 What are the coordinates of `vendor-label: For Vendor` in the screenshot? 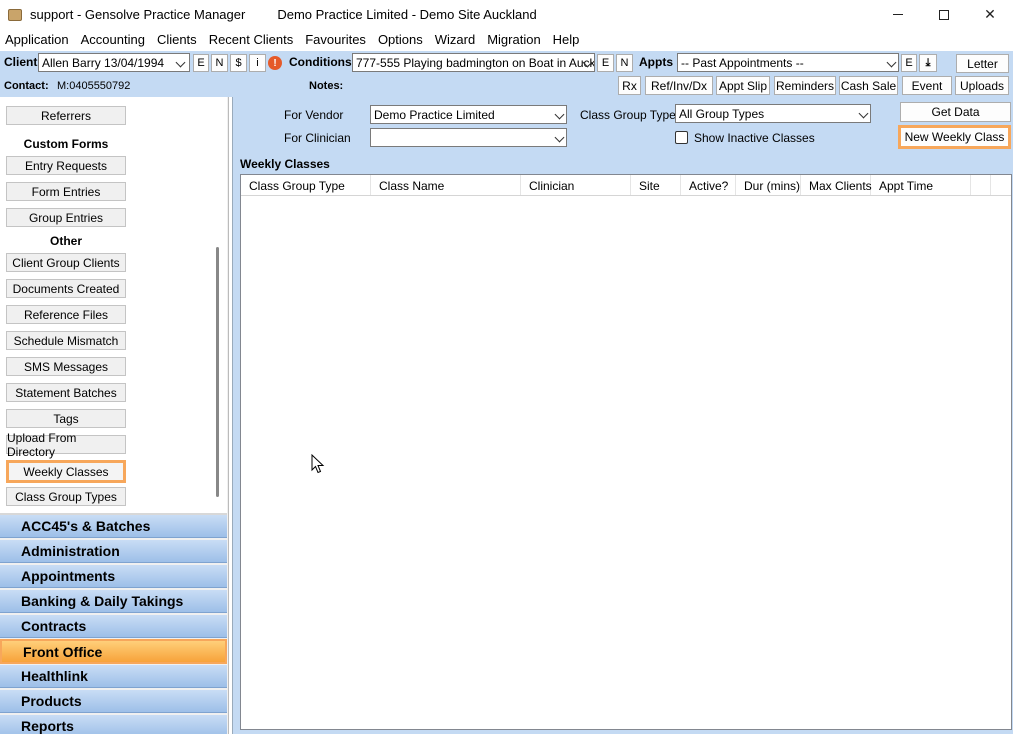 It's located at (314, 115).